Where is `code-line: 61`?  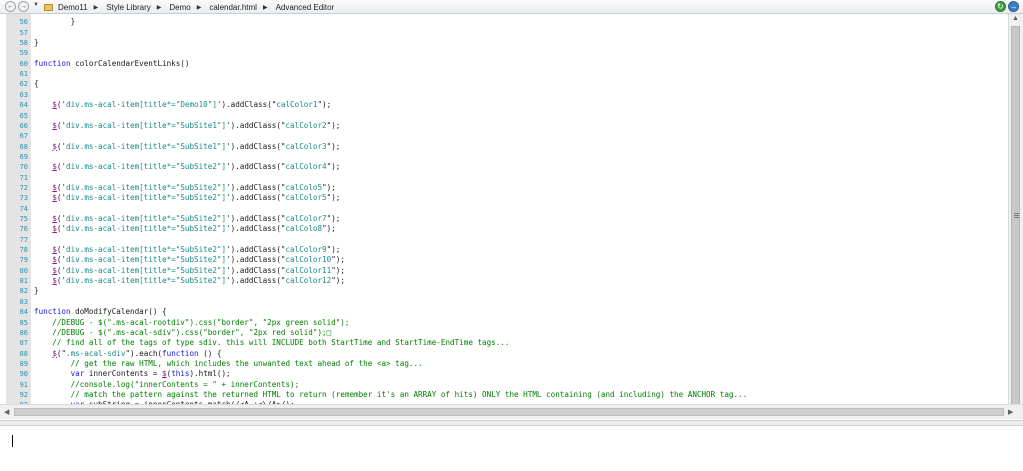
code-line: 61 is located at coordinates (506, 74).